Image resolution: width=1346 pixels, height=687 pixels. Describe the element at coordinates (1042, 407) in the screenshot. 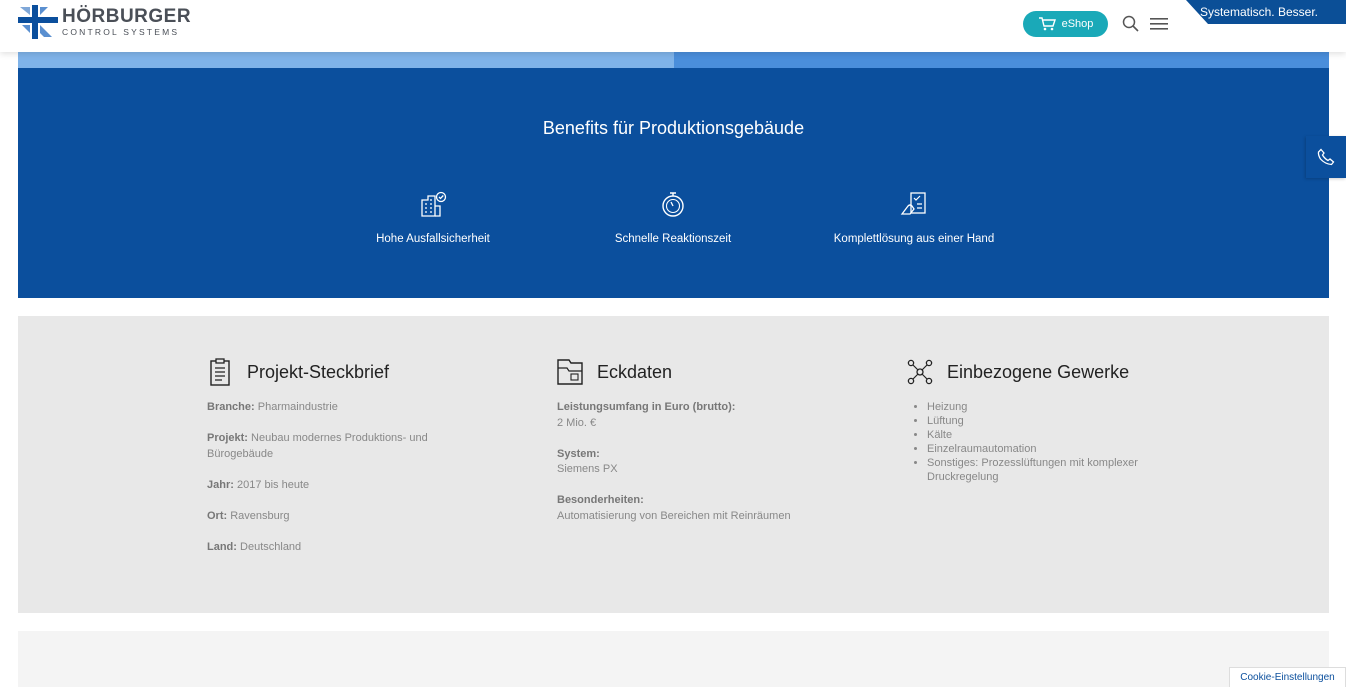

I see `list-item: Heizung` at that location.